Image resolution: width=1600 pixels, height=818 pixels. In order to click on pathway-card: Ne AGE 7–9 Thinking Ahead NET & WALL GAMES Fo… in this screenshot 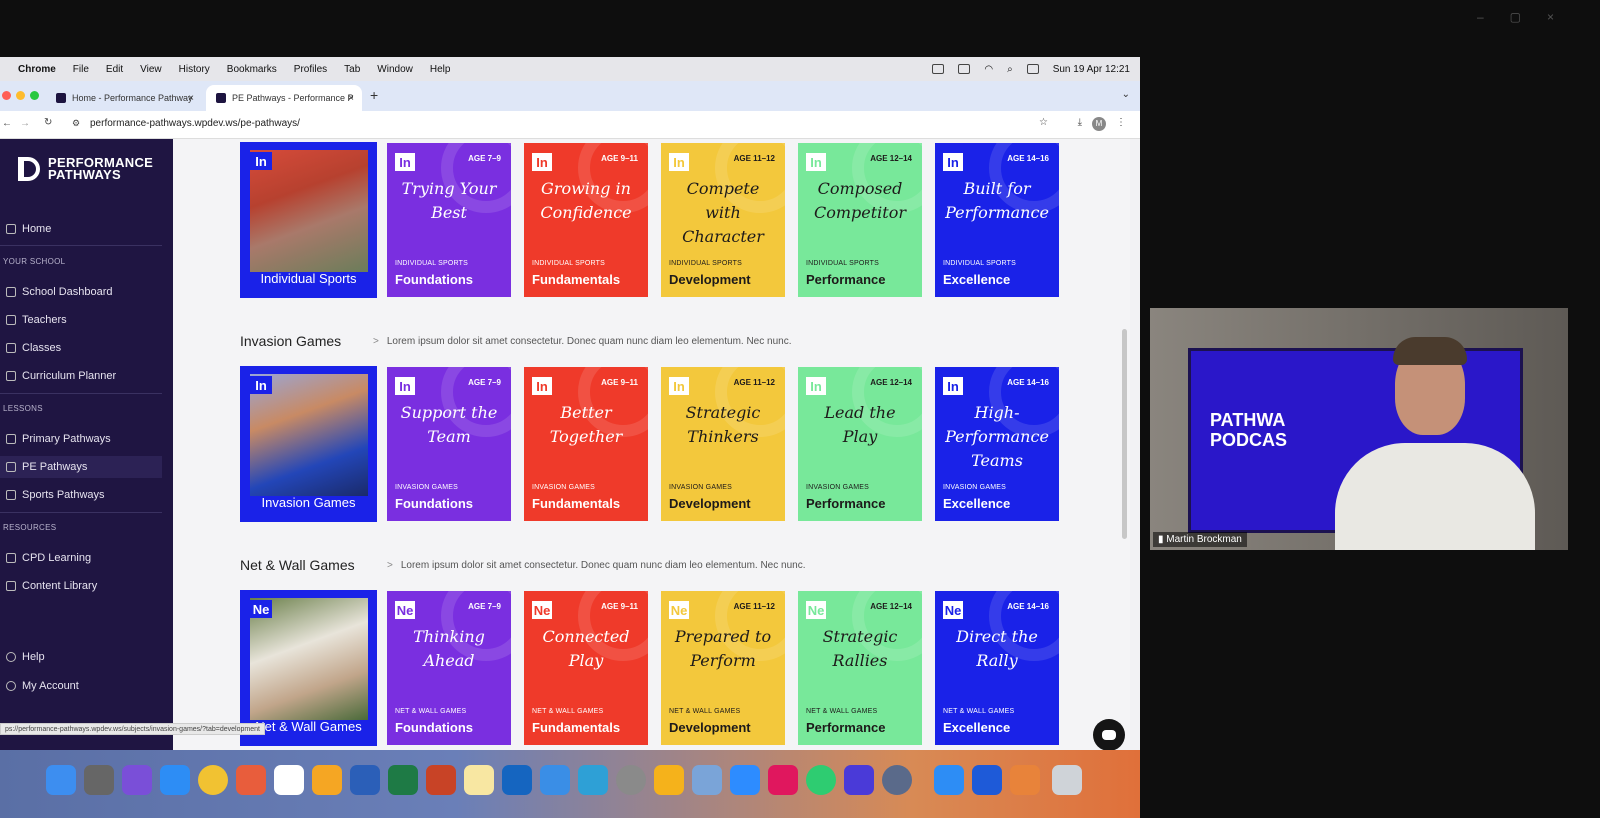, I will do `click(449, 668)`.